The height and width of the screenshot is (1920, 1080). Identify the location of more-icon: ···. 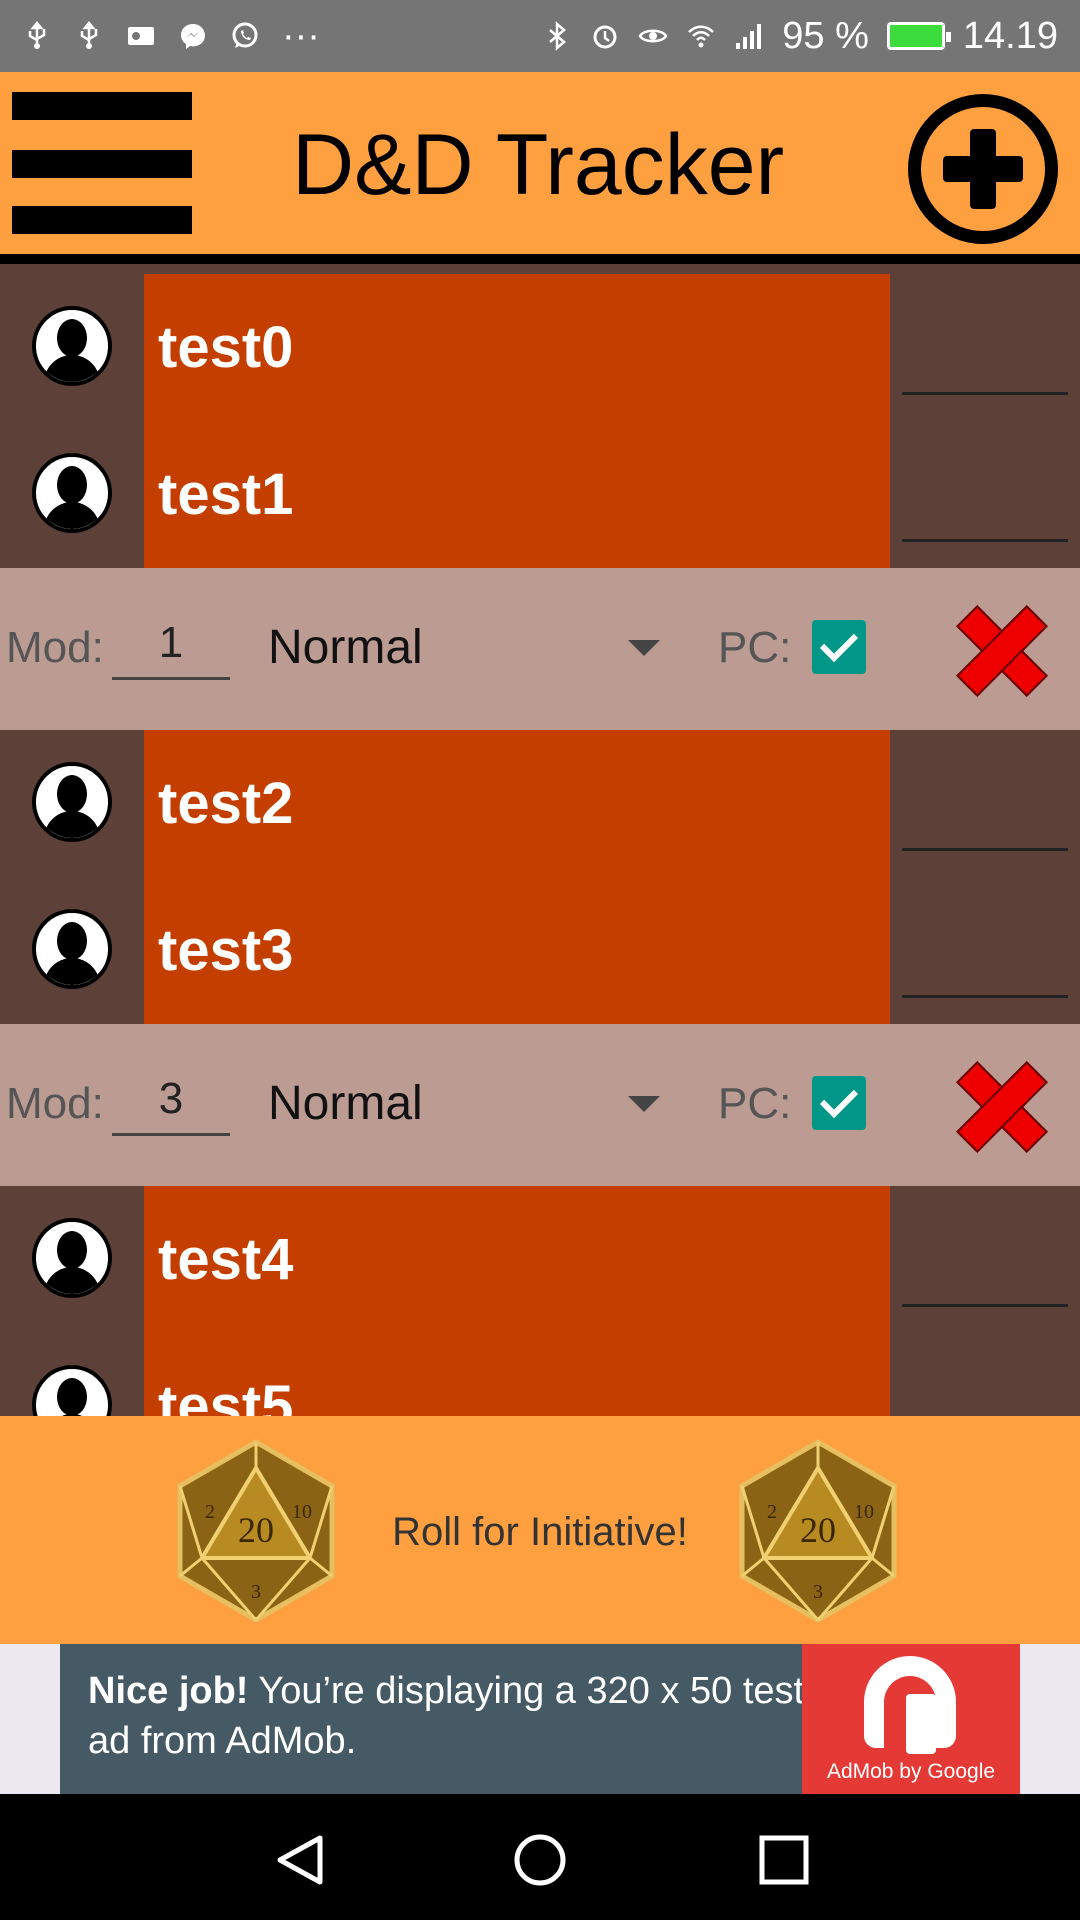
(301, 35).